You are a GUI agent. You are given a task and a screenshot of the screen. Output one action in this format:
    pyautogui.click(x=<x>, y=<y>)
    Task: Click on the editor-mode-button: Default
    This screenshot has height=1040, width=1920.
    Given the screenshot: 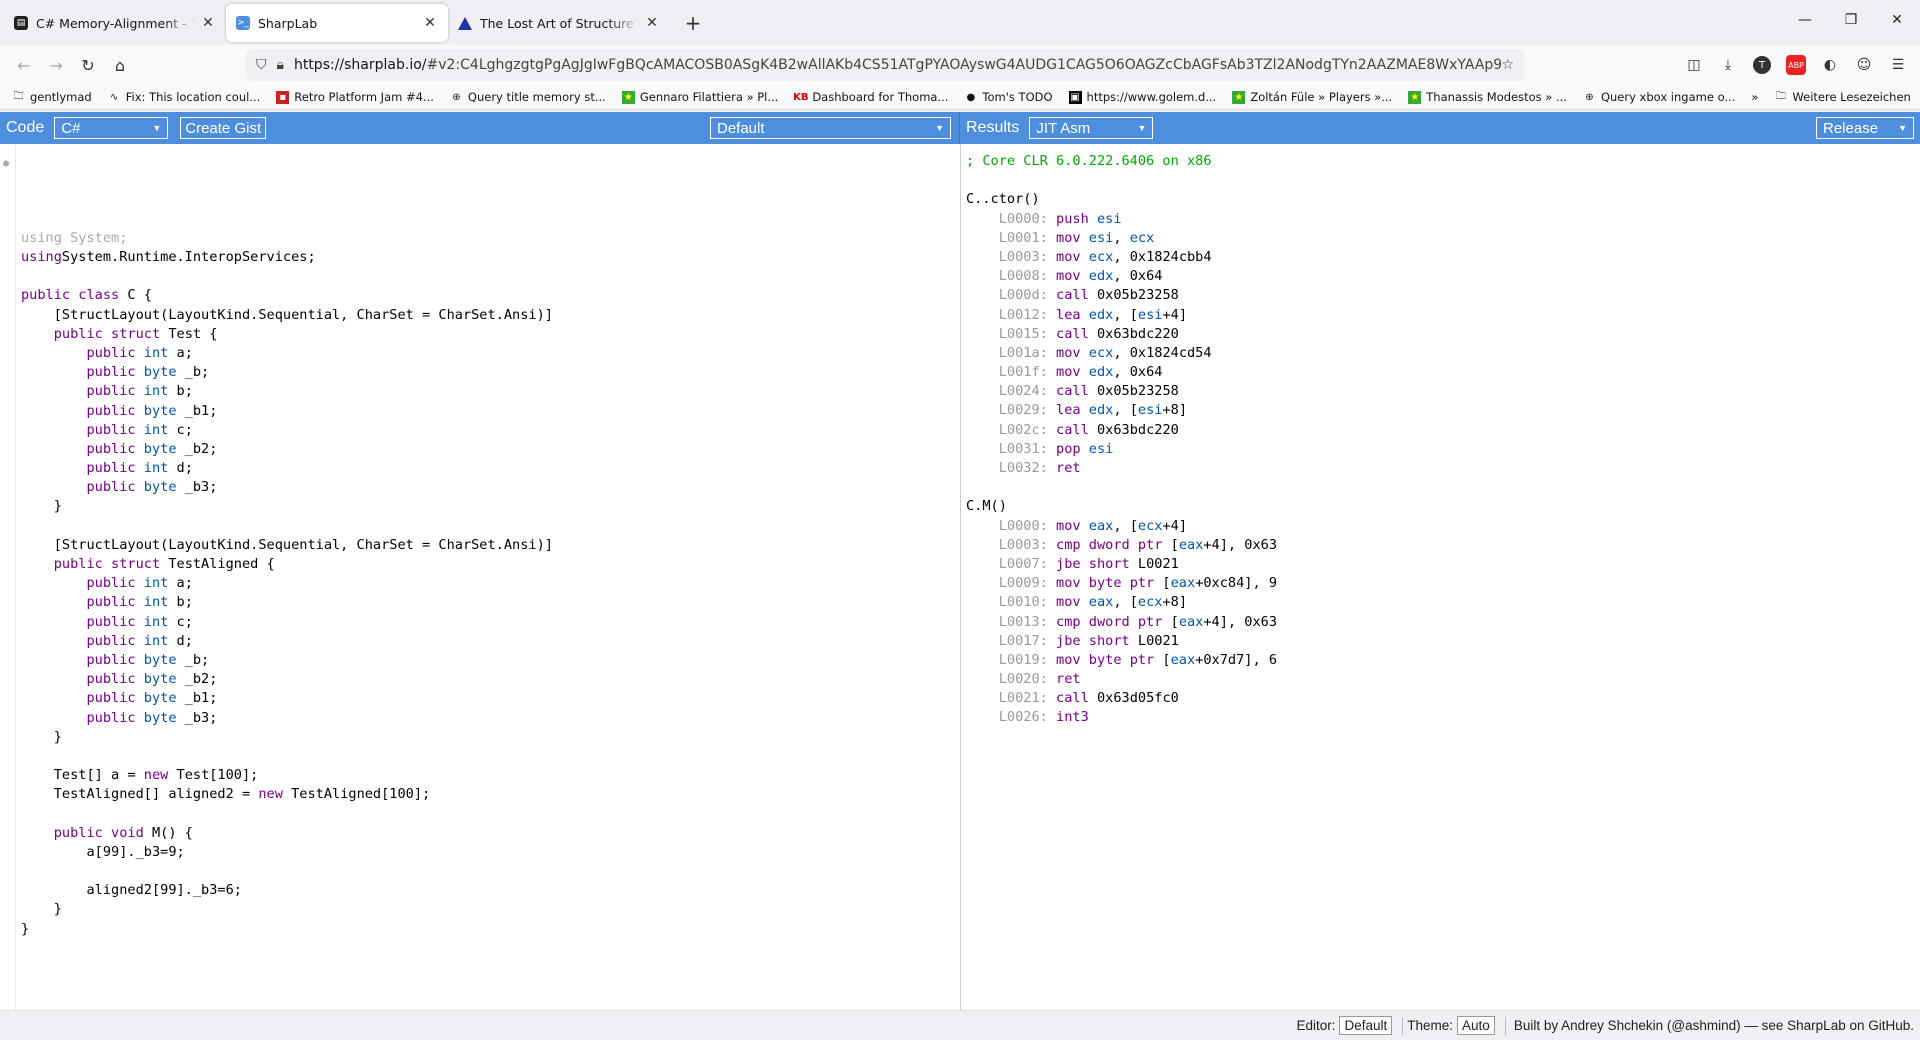 What is the action you would take?
    pyautogui.click(x=1366, y=1025)
    